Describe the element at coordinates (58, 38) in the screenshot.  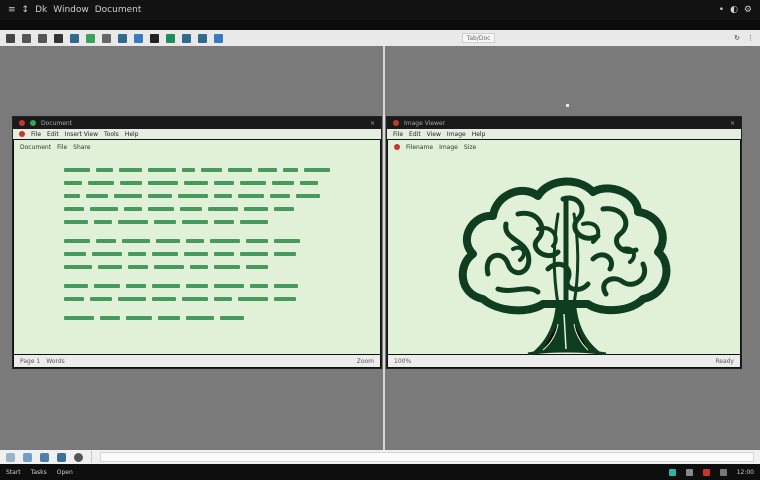
I see `text-icon` at that location.